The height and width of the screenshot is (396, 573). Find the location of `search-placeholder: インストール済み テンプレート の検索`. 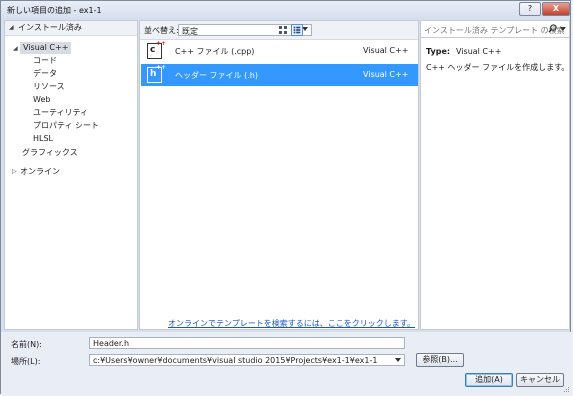

search-placeholder: インストール済み テンプレート の検索 is located at coordinates (494, 30).